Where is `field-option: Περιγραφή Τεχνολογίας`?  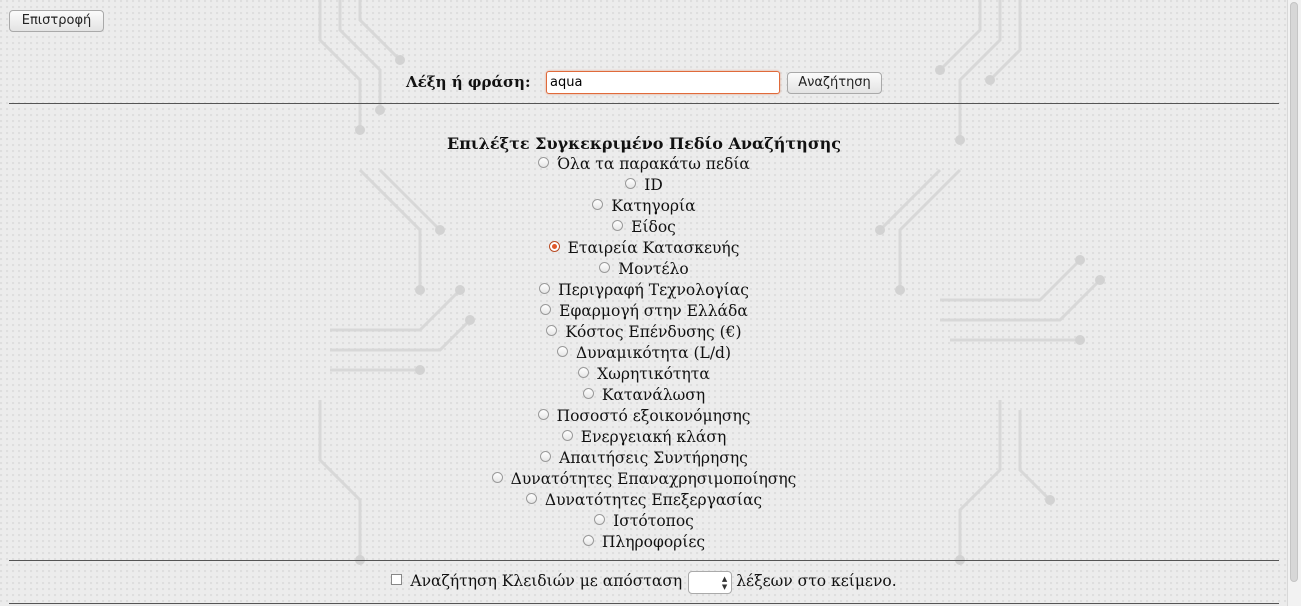
field-option: Περιγραφή Τεχνολογίας is located at coordinates (644, 290).